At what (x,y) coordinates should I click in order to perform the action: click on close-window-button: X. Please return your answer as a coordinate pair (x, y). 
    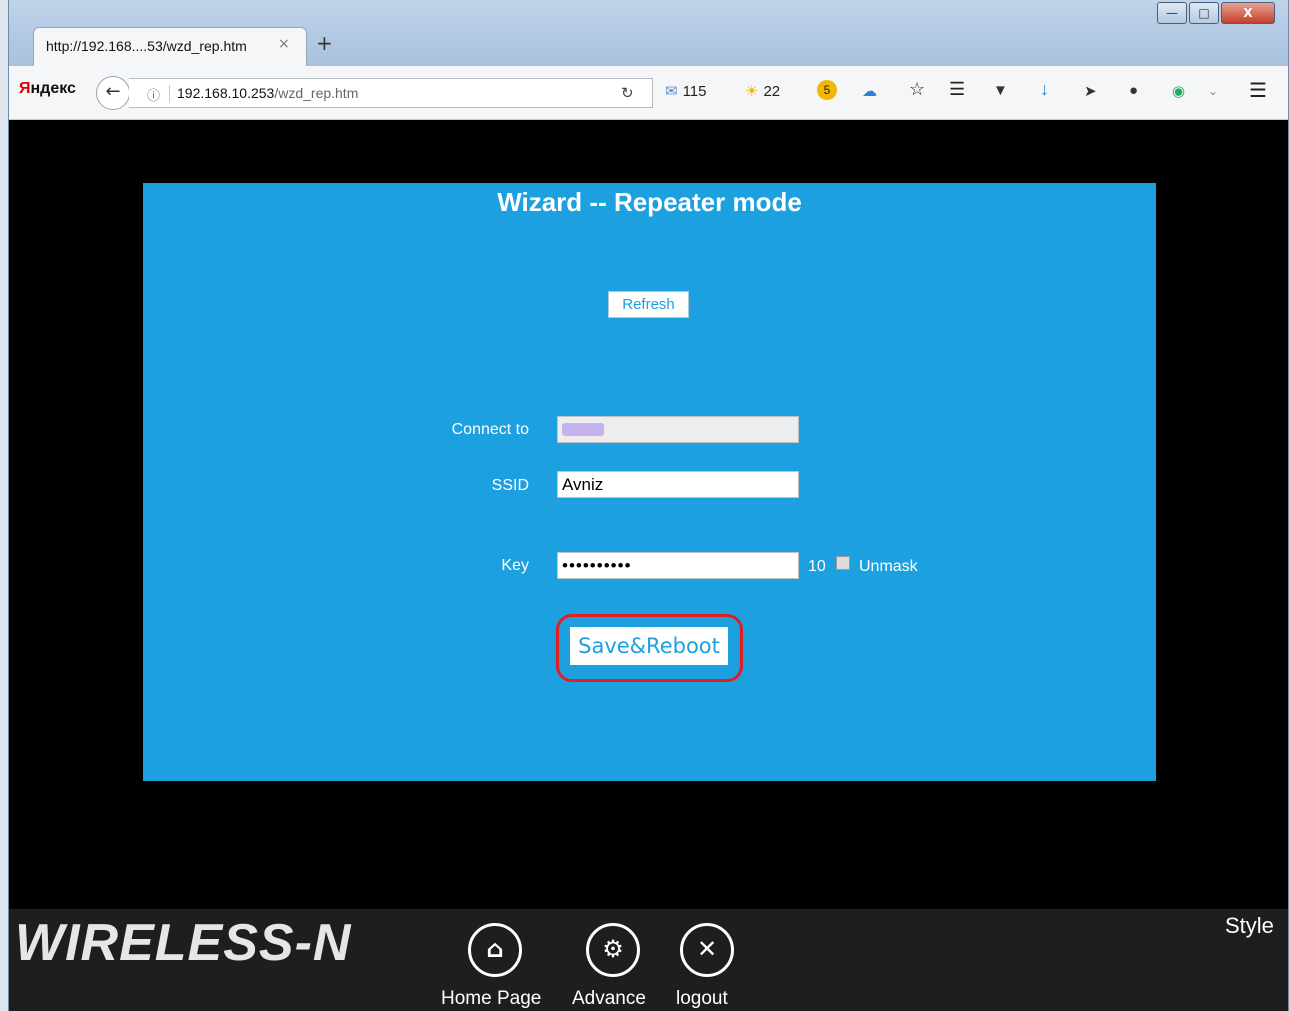
    Looking at the image, I should click on (1248, 13).